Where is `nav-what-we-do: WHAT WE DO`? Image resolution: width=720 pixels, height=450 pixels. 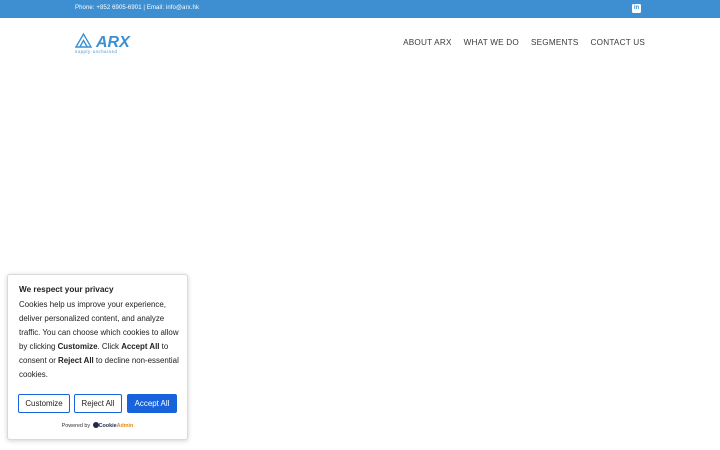
nav-what-we-do: WHAT WE DO is located at coordinates (491, 42).